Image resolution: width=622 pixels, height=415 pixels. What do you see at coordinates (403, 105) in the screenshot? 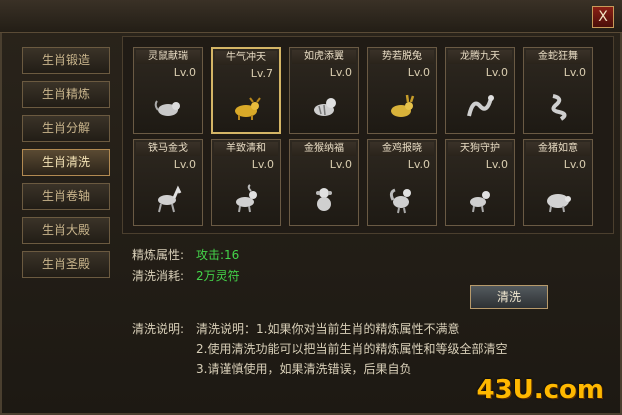
I see `rabbit-icon` at bounding box center [403, 105].